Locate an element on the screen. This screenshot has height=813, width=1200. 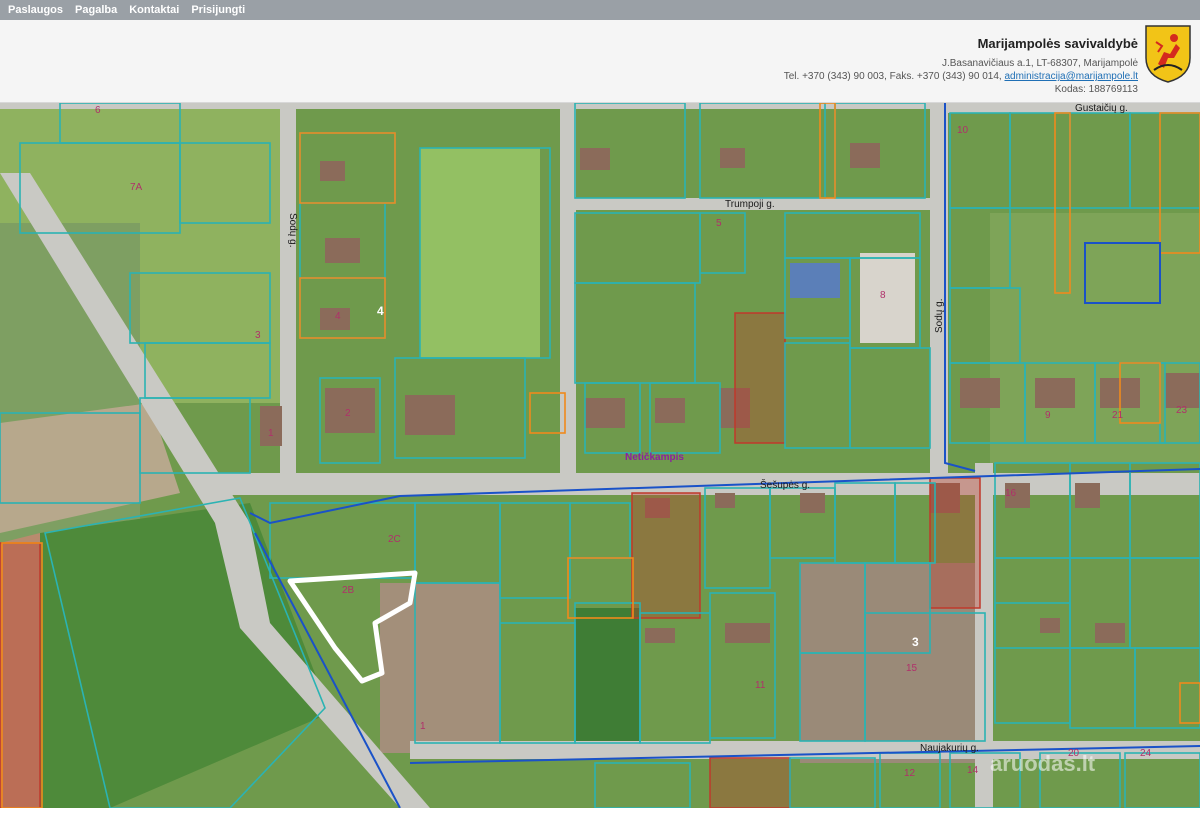
parcel-number: 10 is located at coordinates (963, 130).